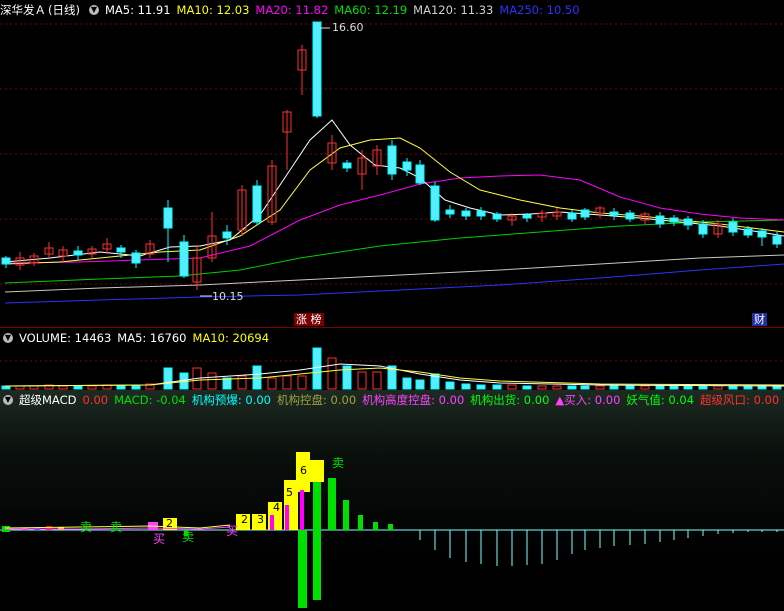  What do you see at coordinates (309, 319) in the screenshot?
I see `limit-up-tag: 涨 榜` at bounding box center [309, 319].